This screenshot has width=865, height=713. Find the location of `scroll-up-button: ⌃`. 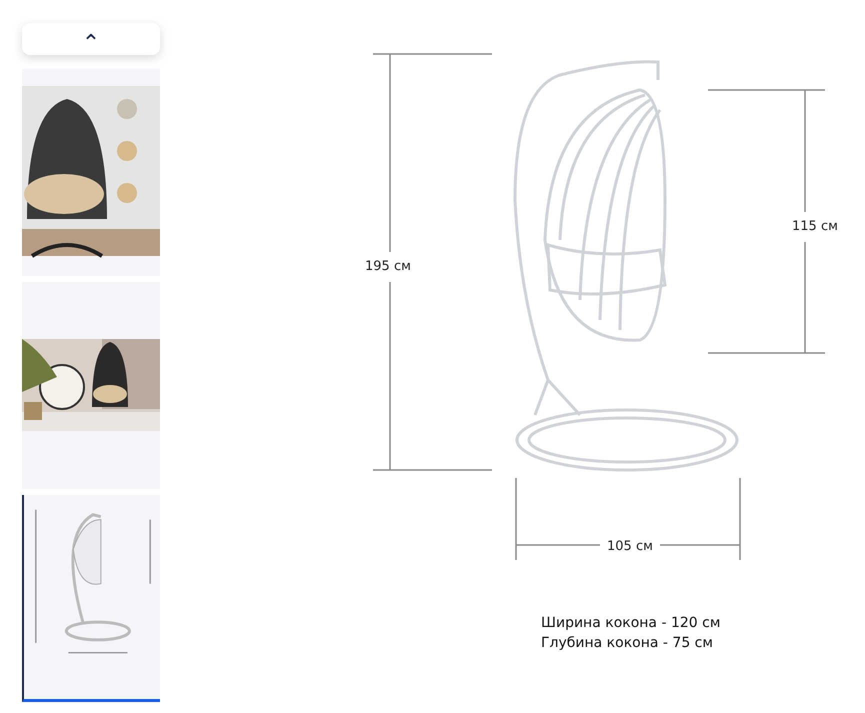

scroll-up-button: ⌃ is located at coordinates (91, 39).